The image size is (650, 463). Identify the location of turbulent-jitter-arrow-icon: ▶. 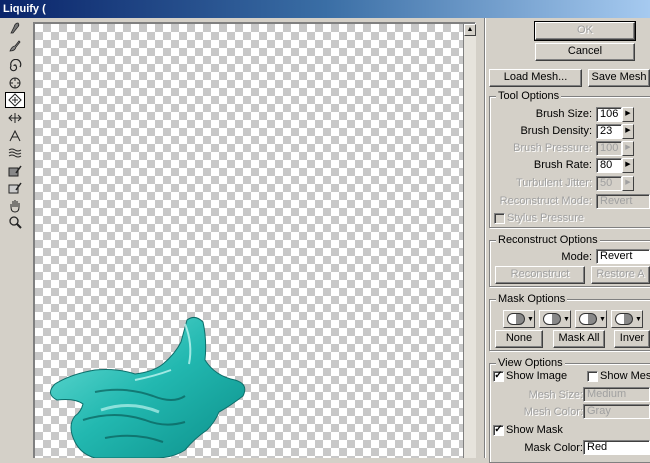
(628, 183).